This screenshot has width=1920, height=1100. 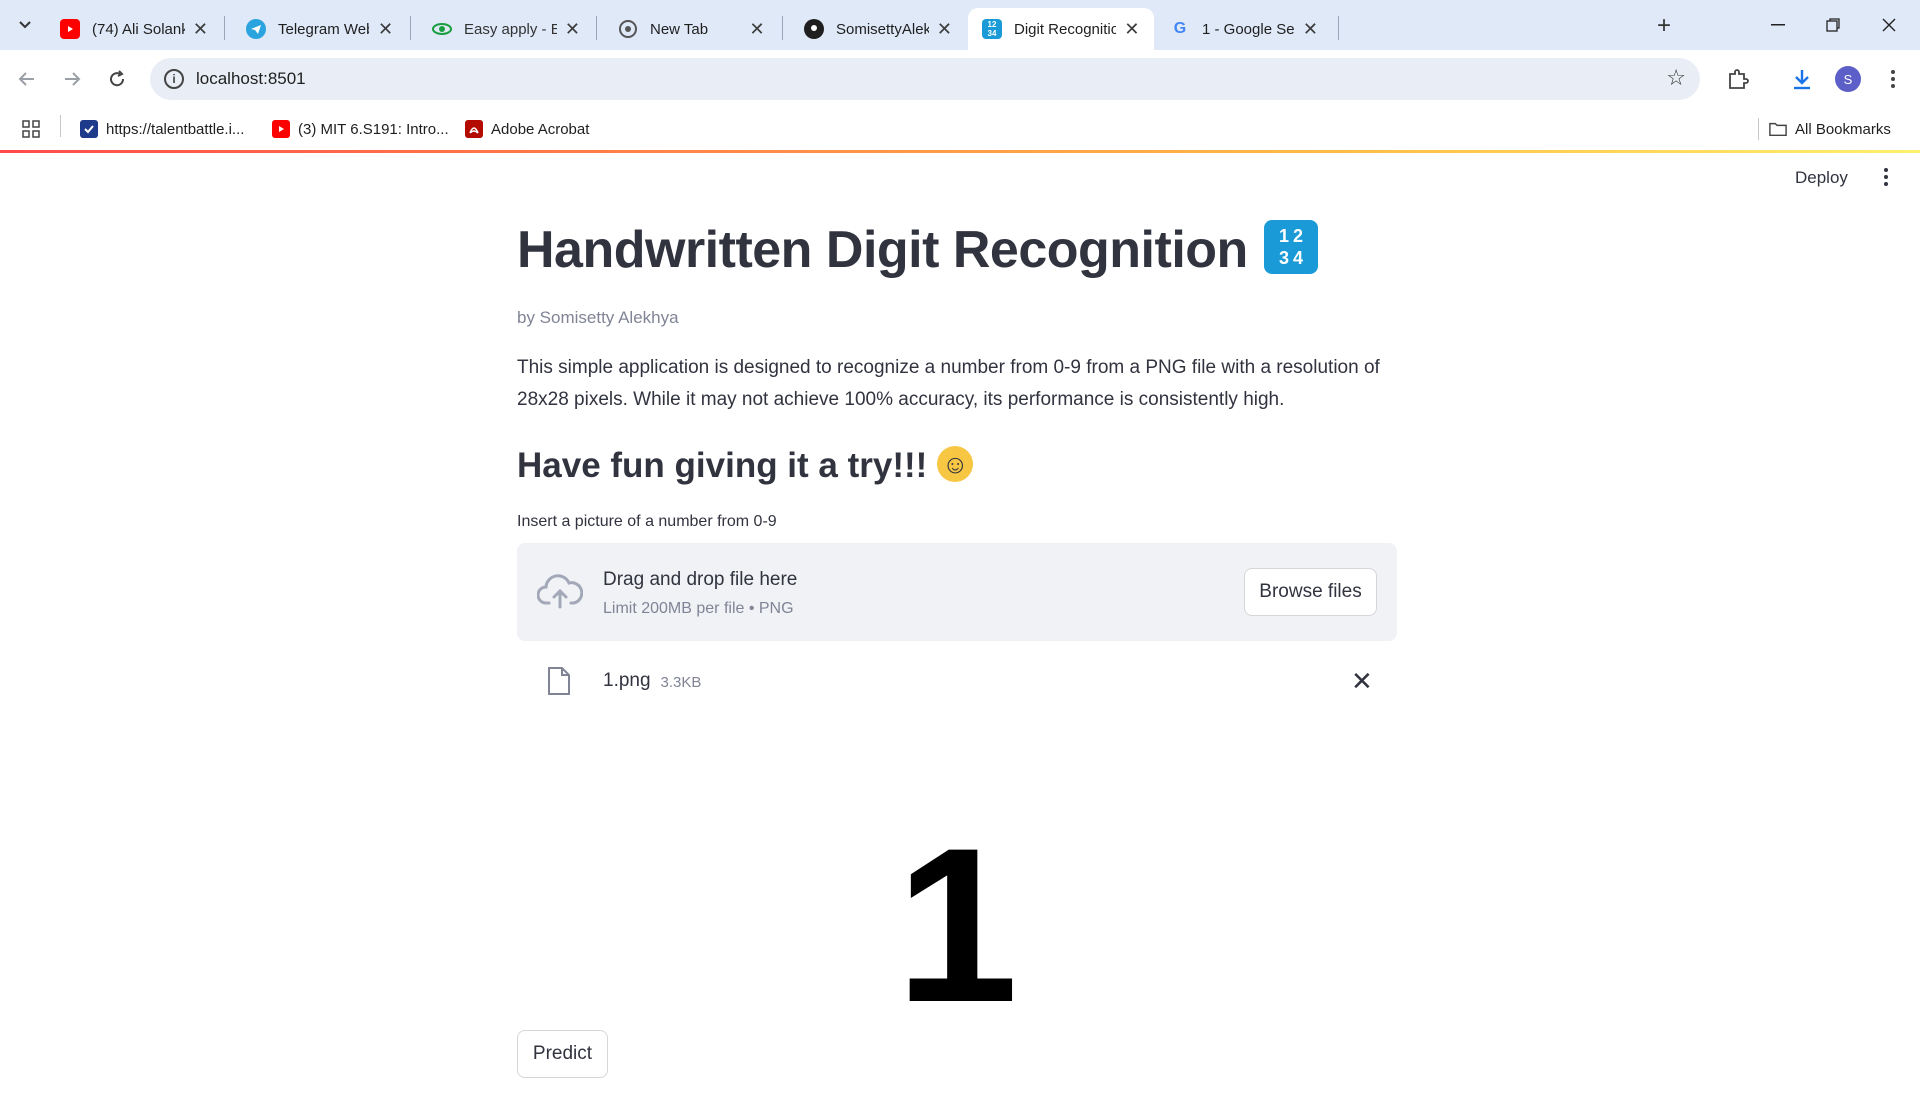 I want to click on all-bookmarks: All Bookmarks, so click(x=1824, y=129).